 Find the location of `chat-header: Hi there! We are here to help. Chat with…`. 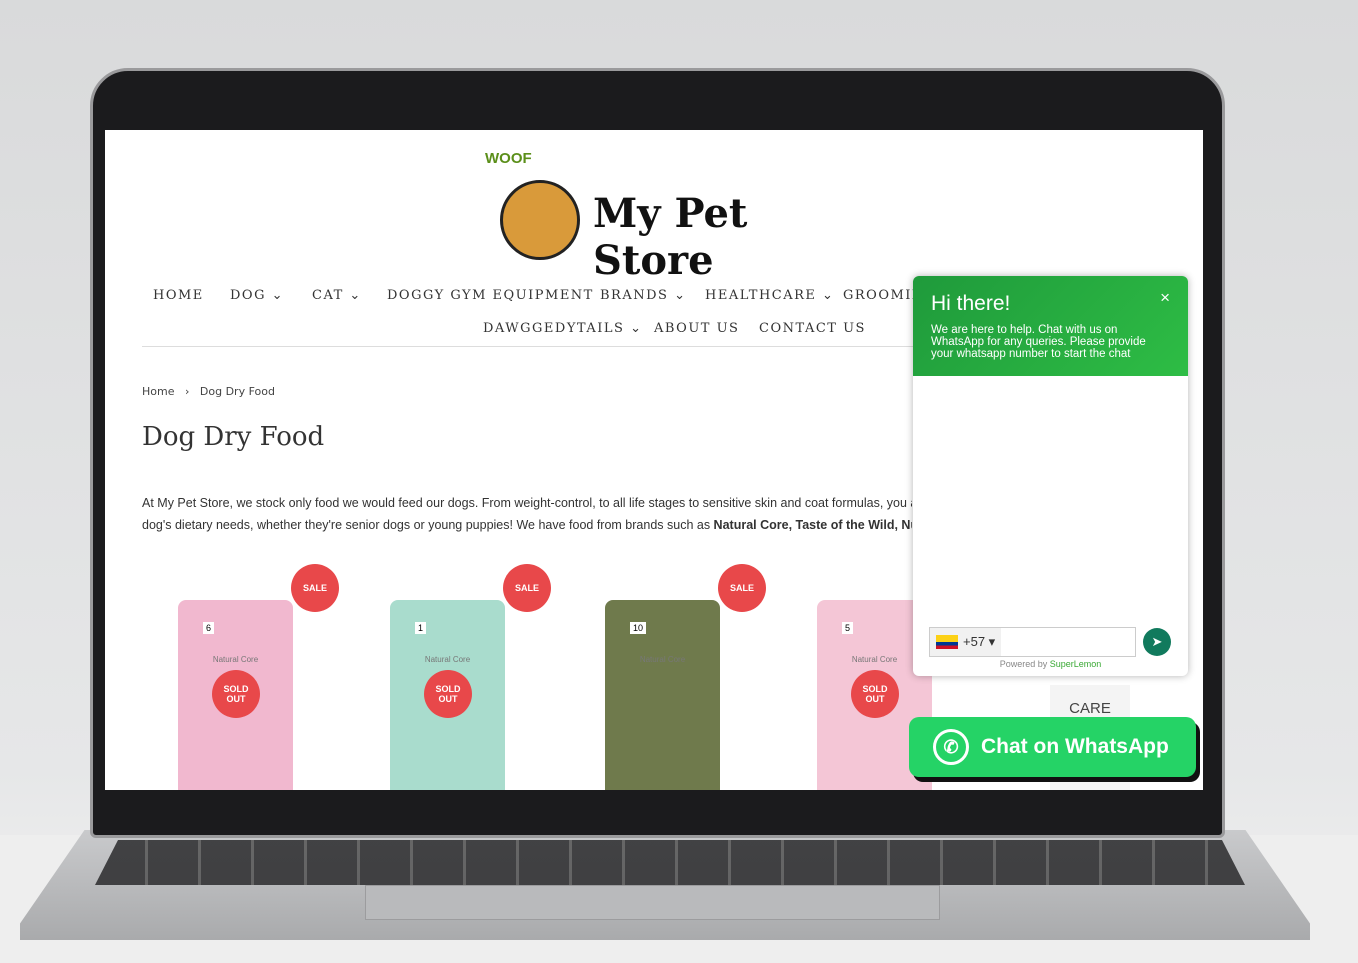

chat-header: Hi there! We are here to help. Chat with… is located at coordinates (1050, 326).